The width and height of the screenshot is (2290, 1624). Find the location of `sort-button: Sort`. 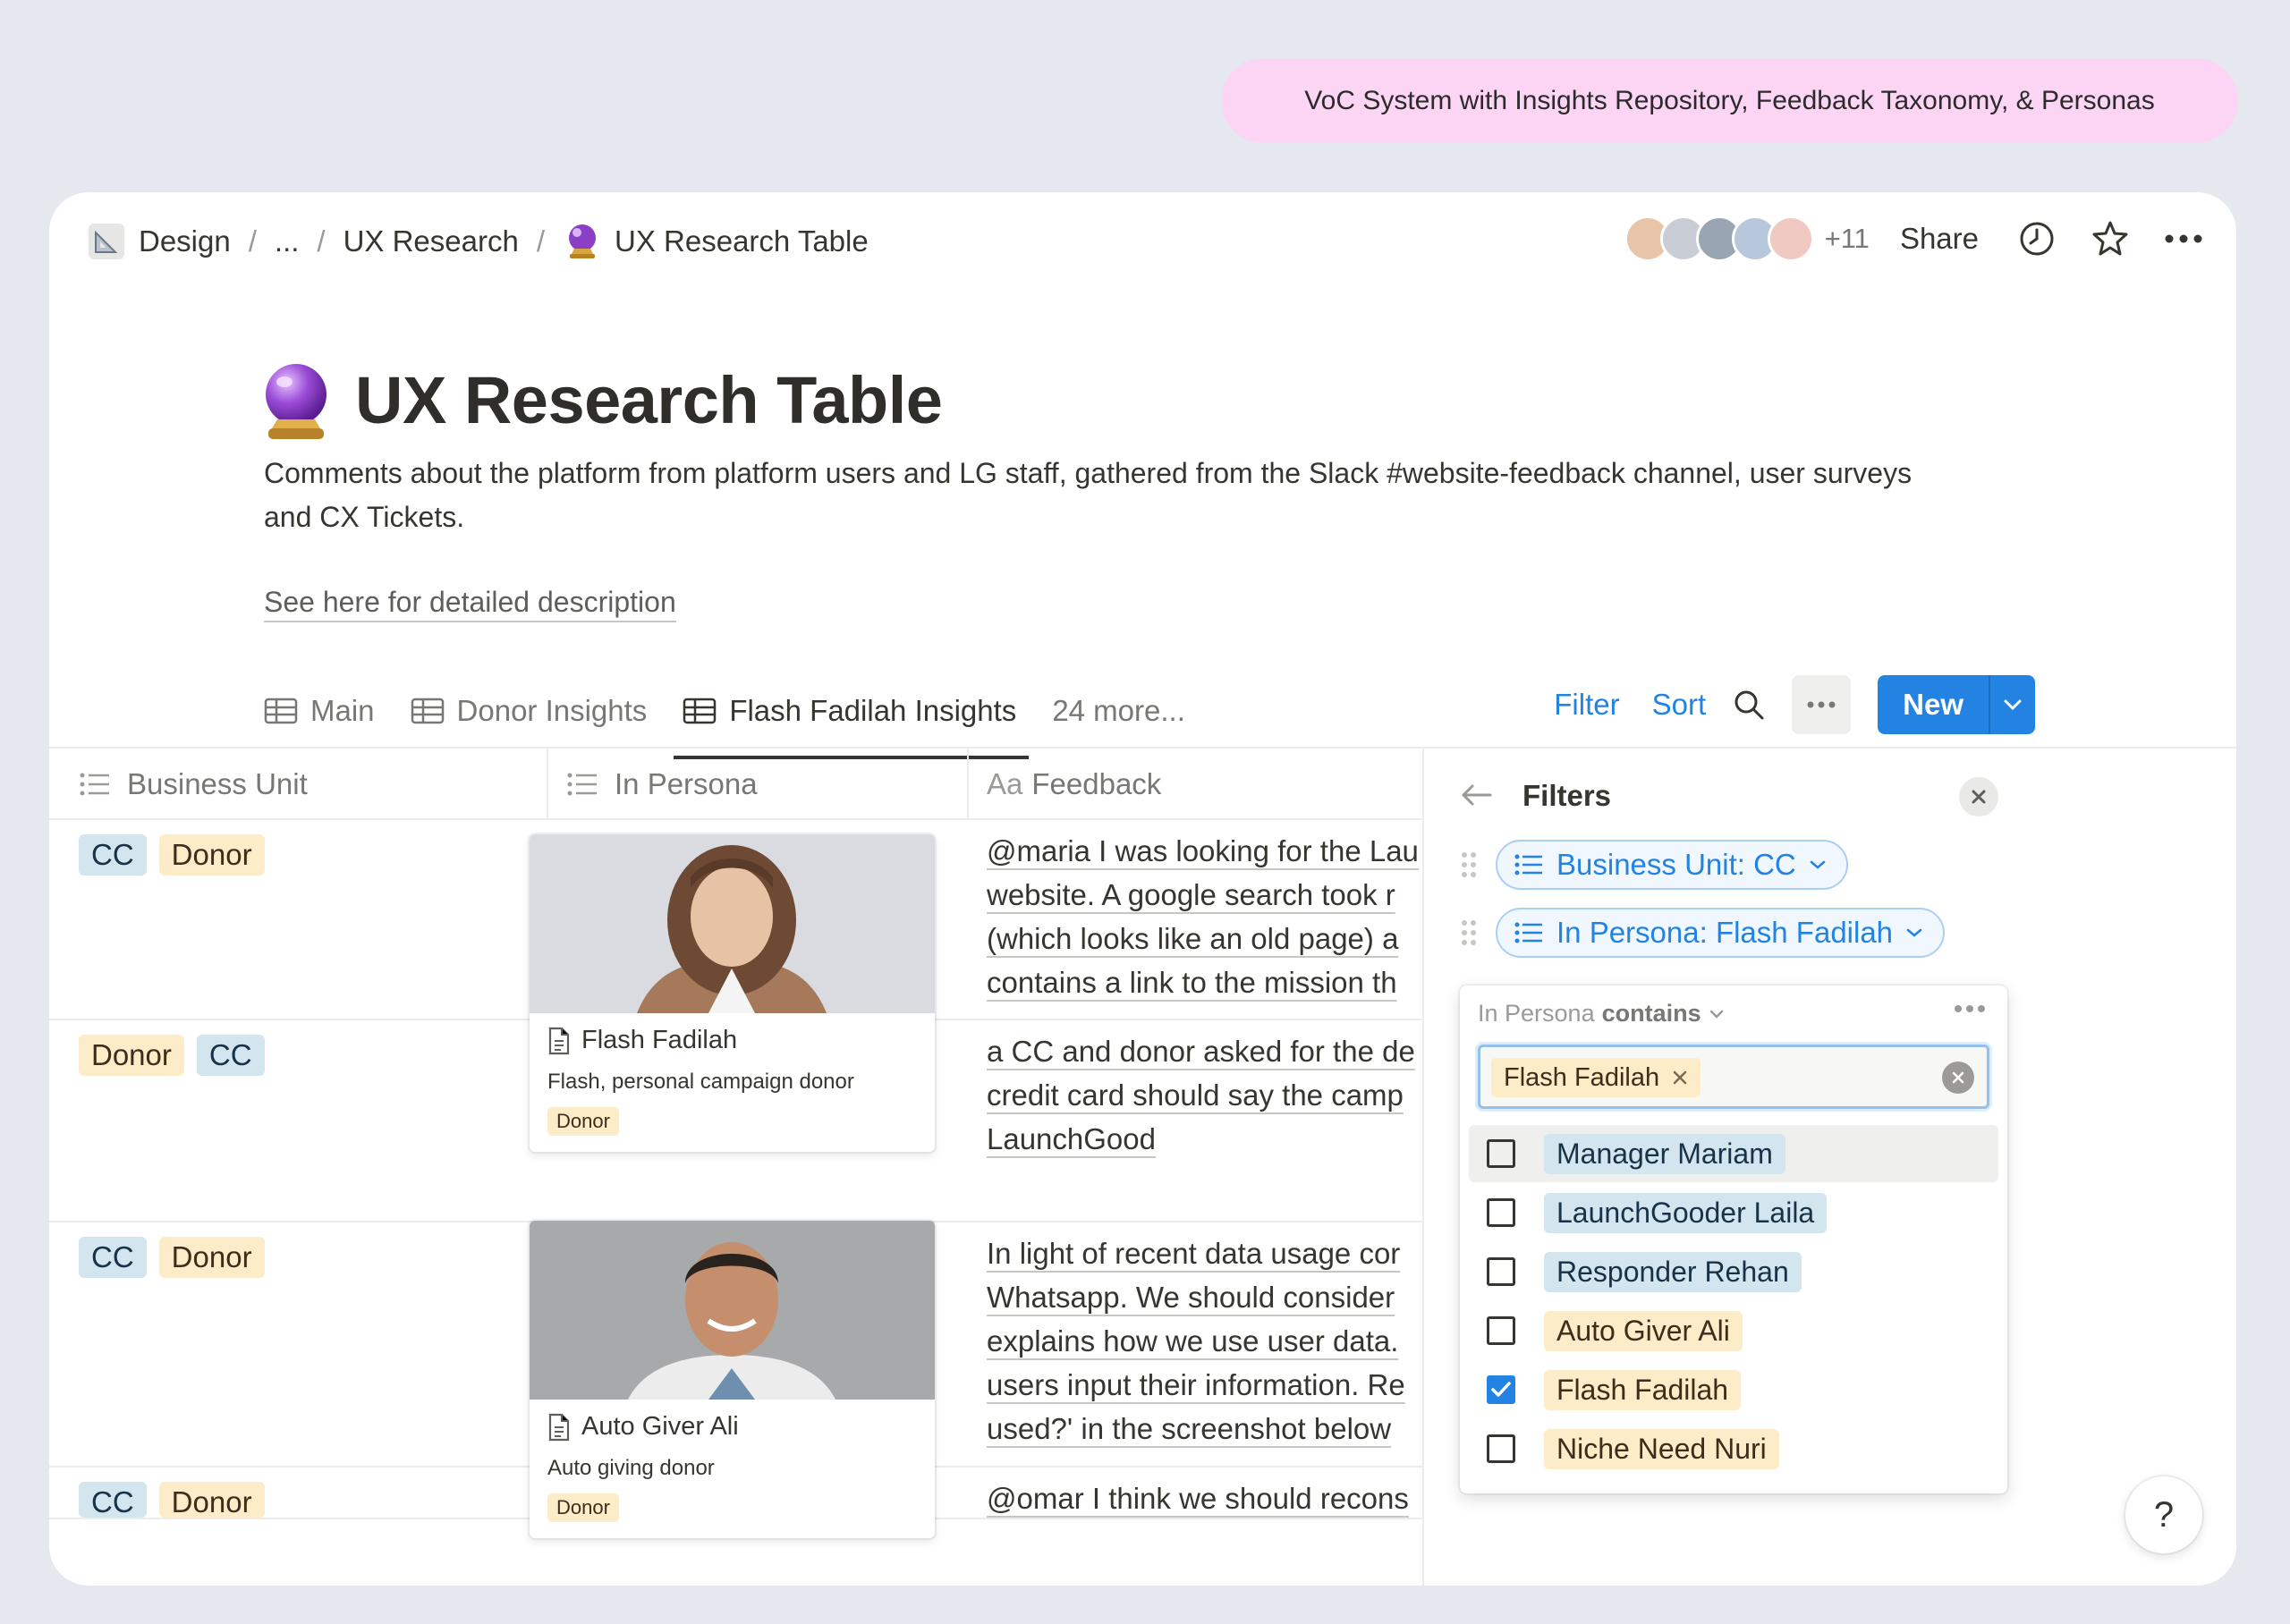

sort-button: Sort is located at coordinates (1679, 705).